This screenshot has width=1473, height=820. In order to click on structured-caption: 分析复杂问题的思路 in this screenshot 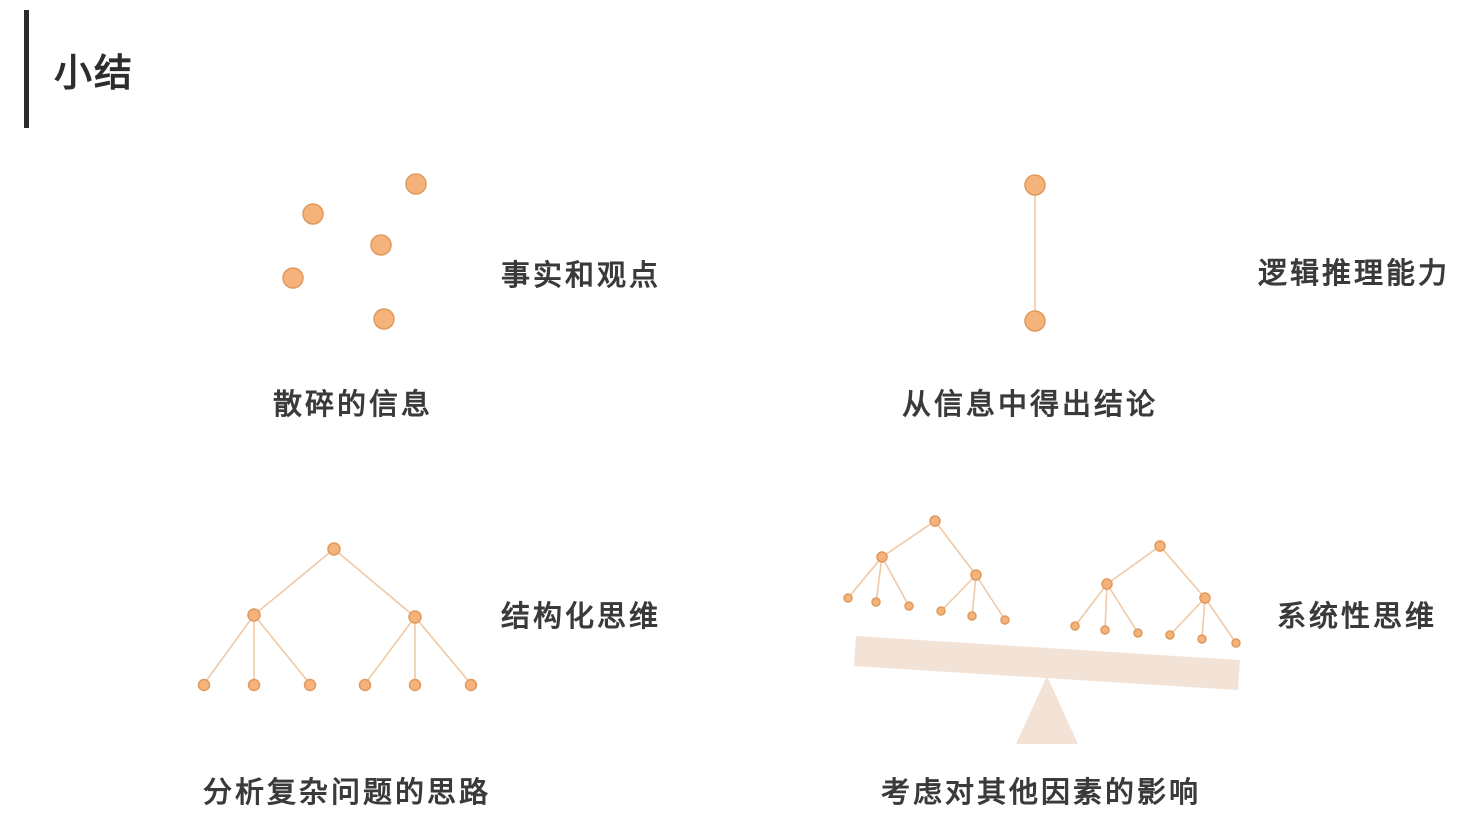, I will do `click(347, 792)`.